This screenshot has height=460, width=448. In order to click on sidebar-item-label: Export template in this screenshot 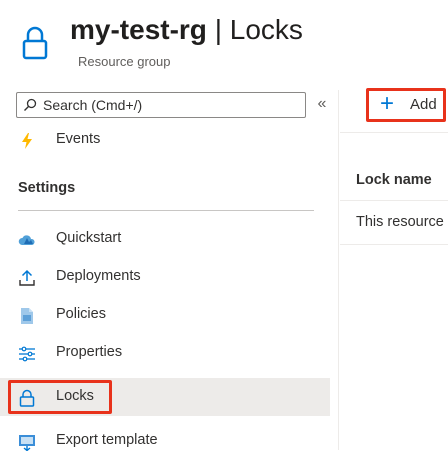, I will do `click(107, 440)`.